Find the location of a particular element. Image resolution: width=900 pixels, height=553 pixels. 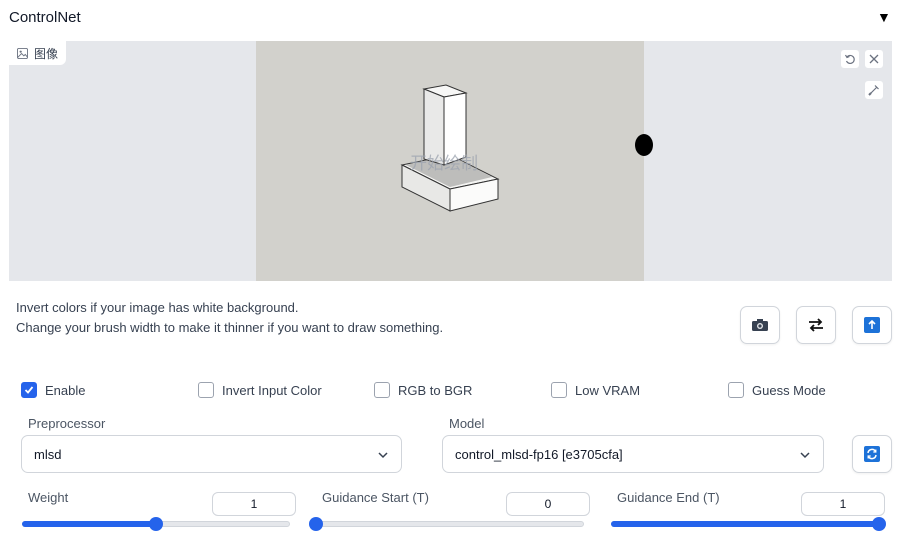

section-title: ControlNet is located at coordinates (45, 17).